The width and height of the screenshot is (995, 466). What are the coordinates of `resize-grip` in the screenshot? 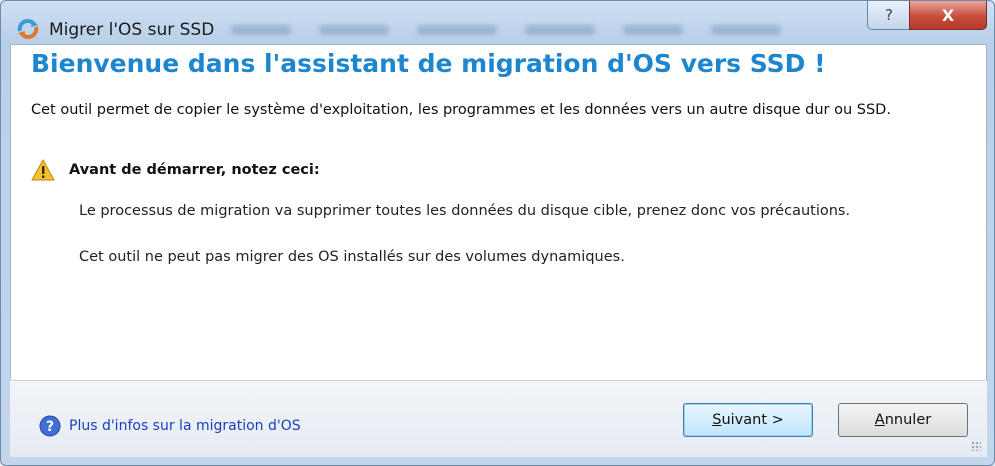 It's located at (976, 446).